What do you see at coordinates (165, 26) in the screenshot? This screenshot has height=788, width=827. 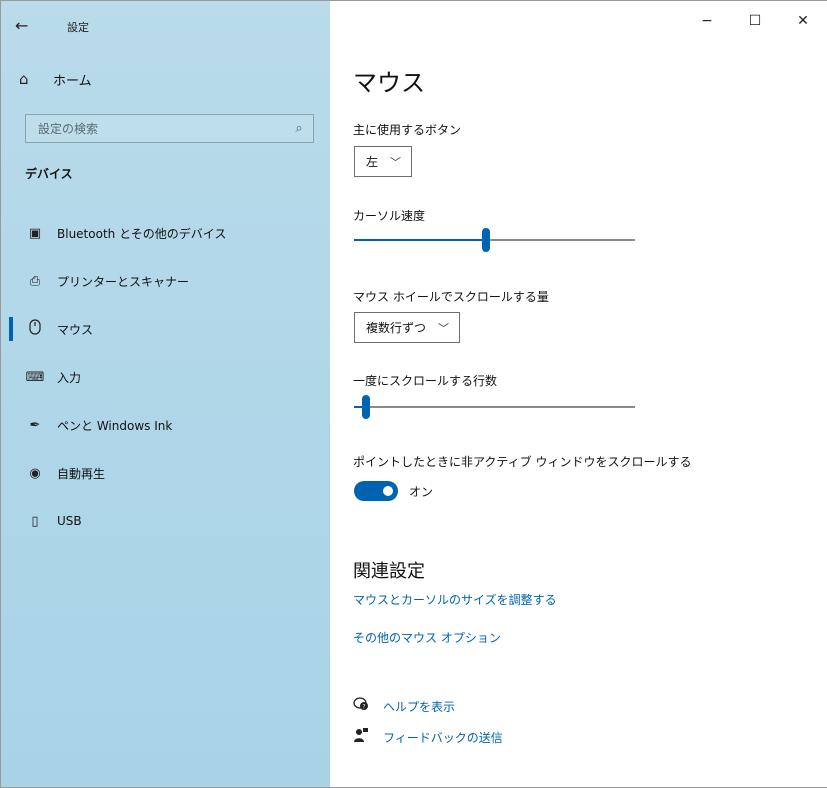 I see `titlebar-left: ← 設定` at bounding box center [165, 26].